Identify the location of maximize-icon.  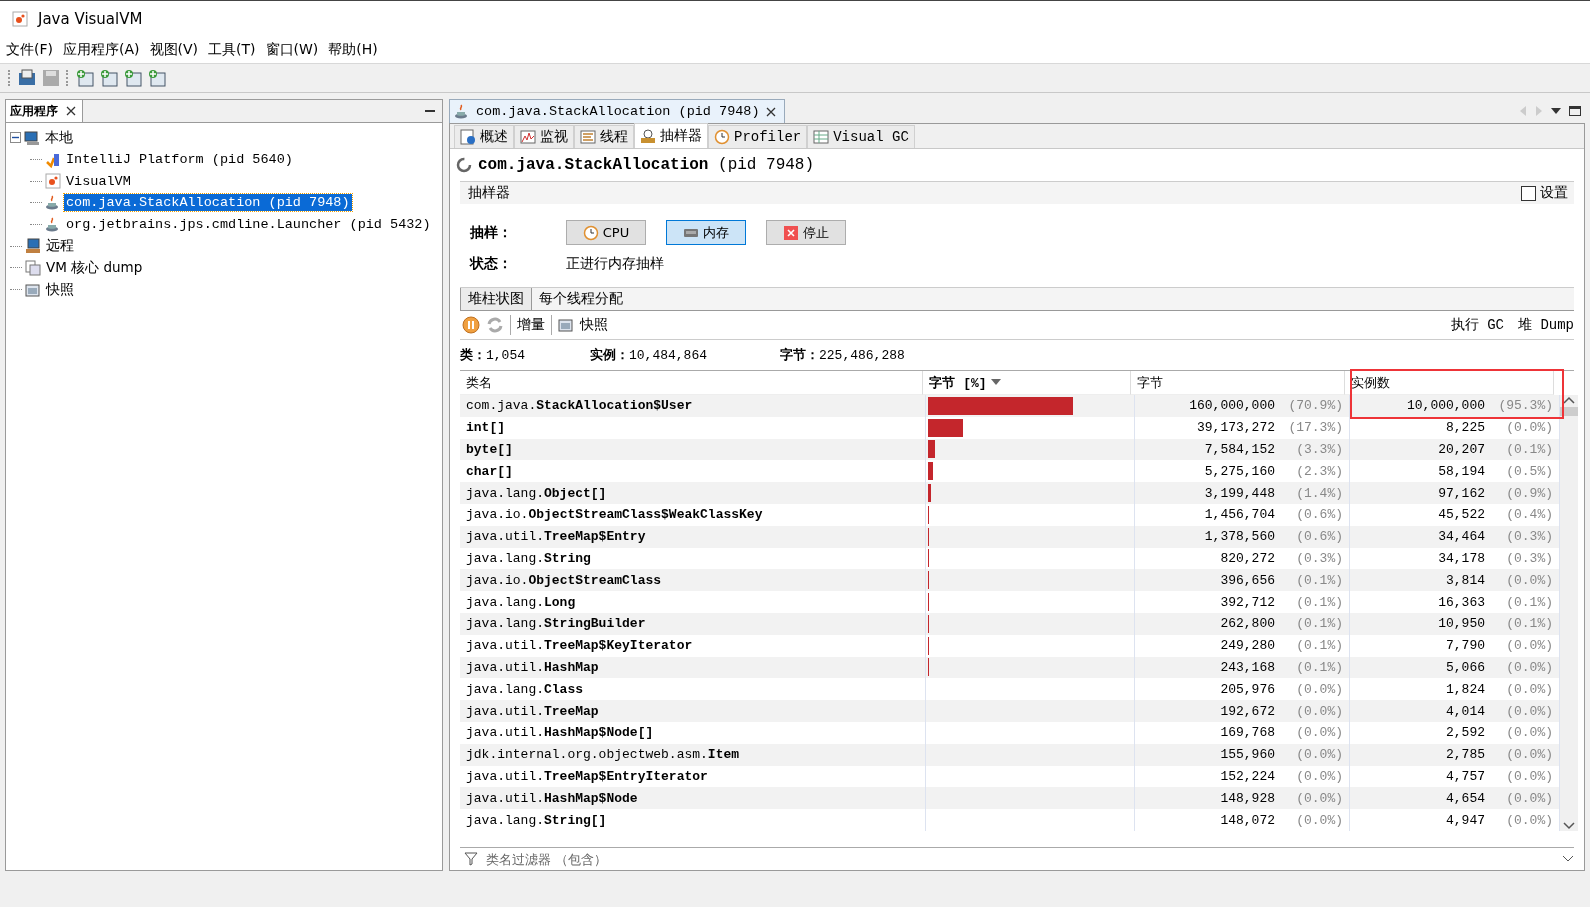
(1575, 111).